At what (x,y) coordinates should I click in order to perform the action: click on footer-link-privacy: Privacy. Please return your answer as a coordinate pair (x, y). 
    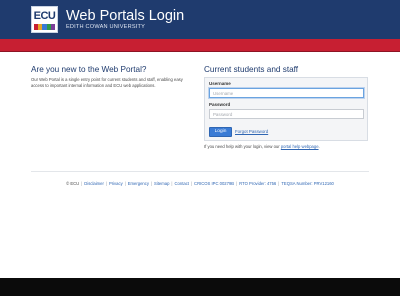
    Looking at the image, I should click on (116, 183).